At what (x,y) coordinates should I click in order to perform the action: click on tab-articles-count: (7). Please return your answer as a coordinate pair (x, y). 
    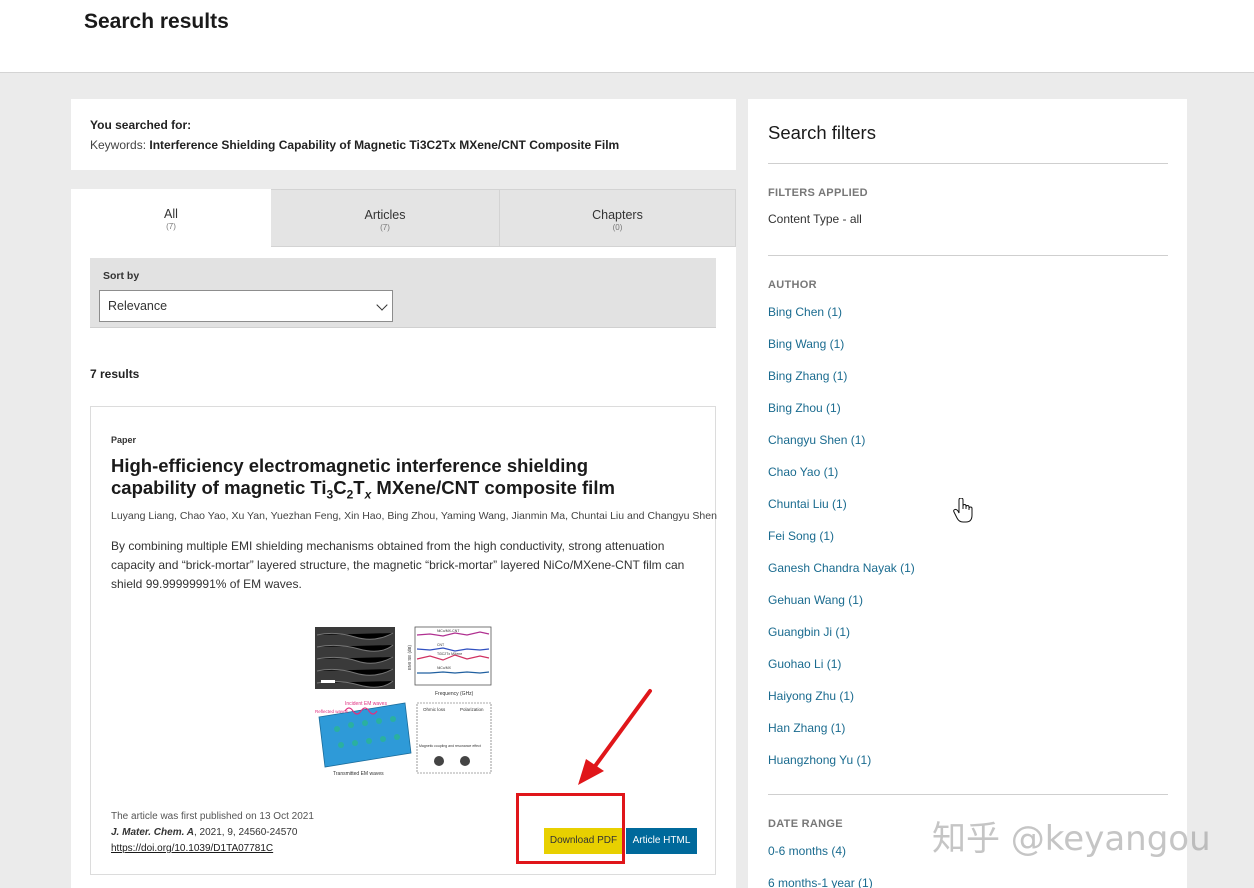
    Looking at the image, I should click on (385, 227).